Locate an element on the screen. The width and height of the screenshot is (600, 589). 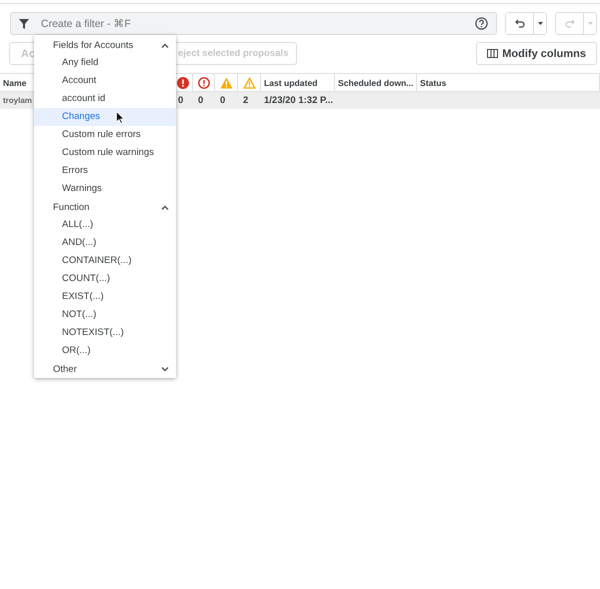
columns-icon is located at coordinates (492, 53).